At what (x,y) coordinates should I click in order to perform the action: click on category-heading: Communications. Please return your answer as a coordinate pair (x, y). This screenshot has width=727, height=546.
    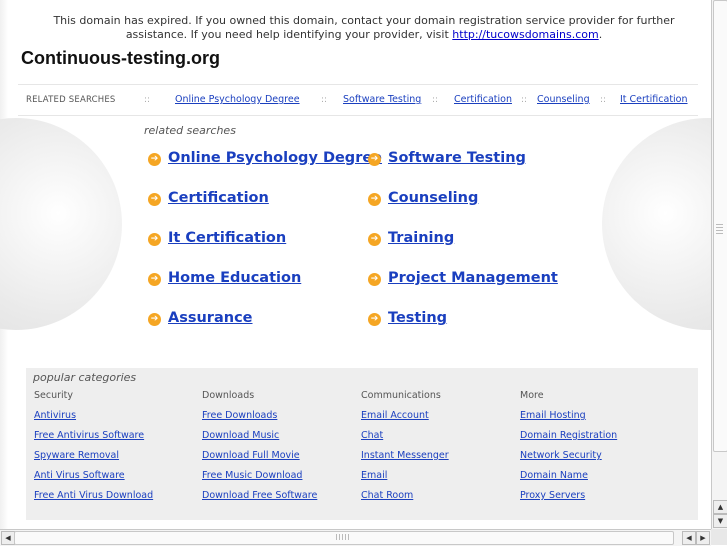
    Looking at the image, I should click on (401, 395).